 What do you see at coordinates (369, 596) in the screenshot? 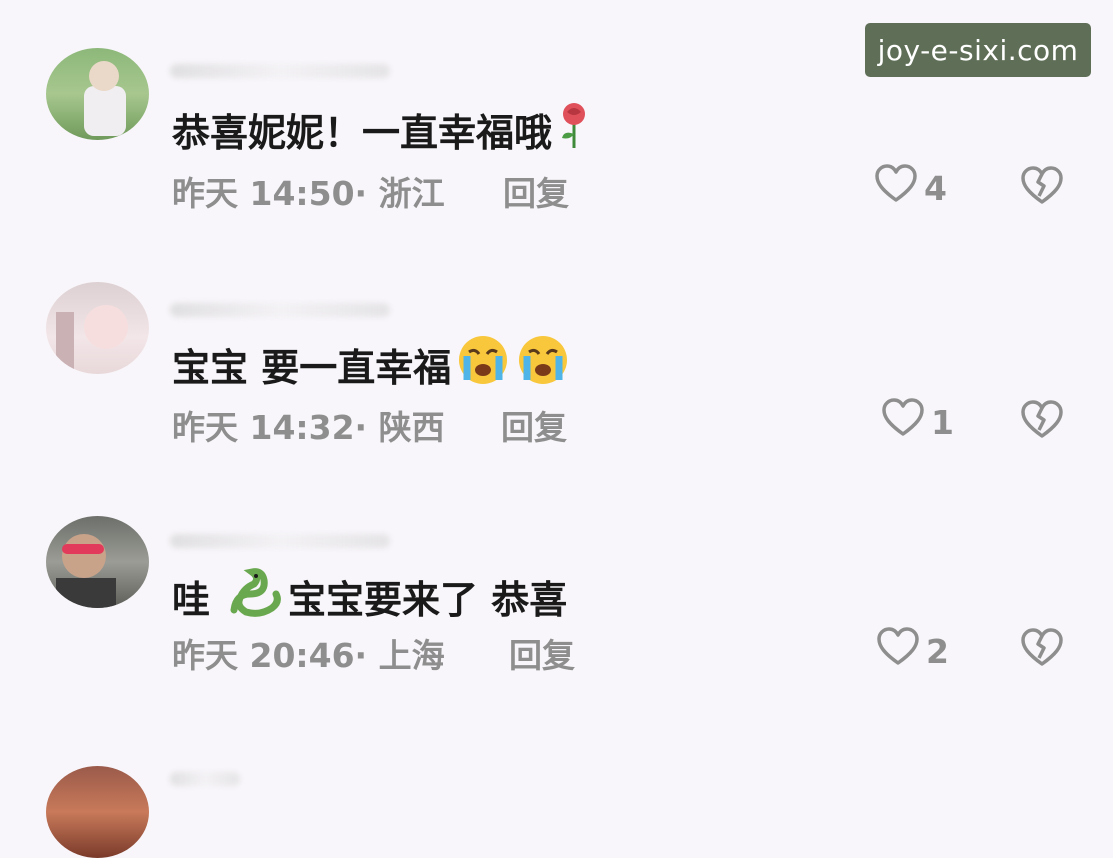
I see `comment-text: 哇 宝宝要来了 恭喜` at bounding box center [369, 596].